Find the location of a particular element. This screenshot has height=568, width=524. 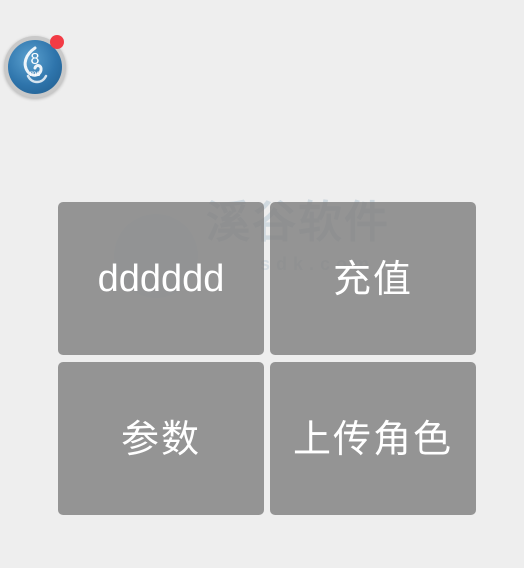

recharge-button: 充值 is located at coordinates (373, 278).